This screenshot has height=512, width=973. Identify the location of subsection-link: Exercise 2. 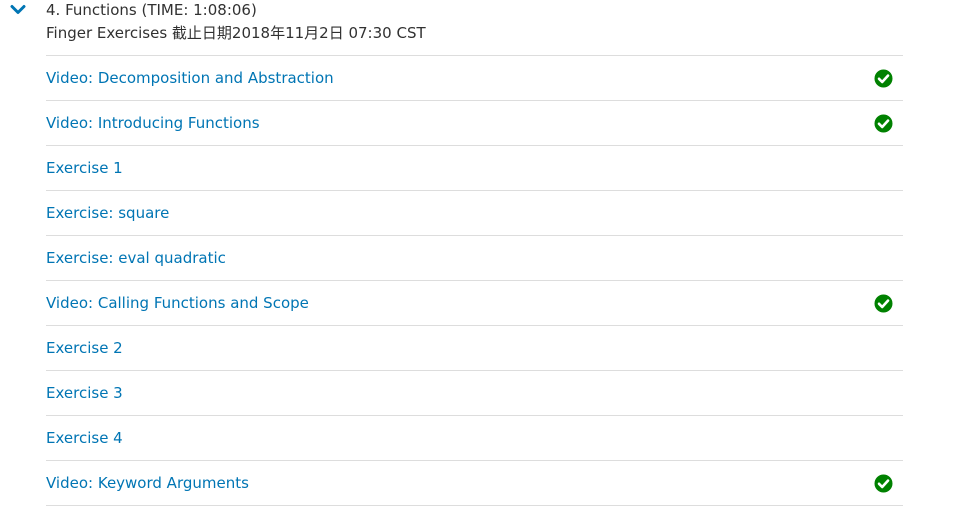
(84, 348).